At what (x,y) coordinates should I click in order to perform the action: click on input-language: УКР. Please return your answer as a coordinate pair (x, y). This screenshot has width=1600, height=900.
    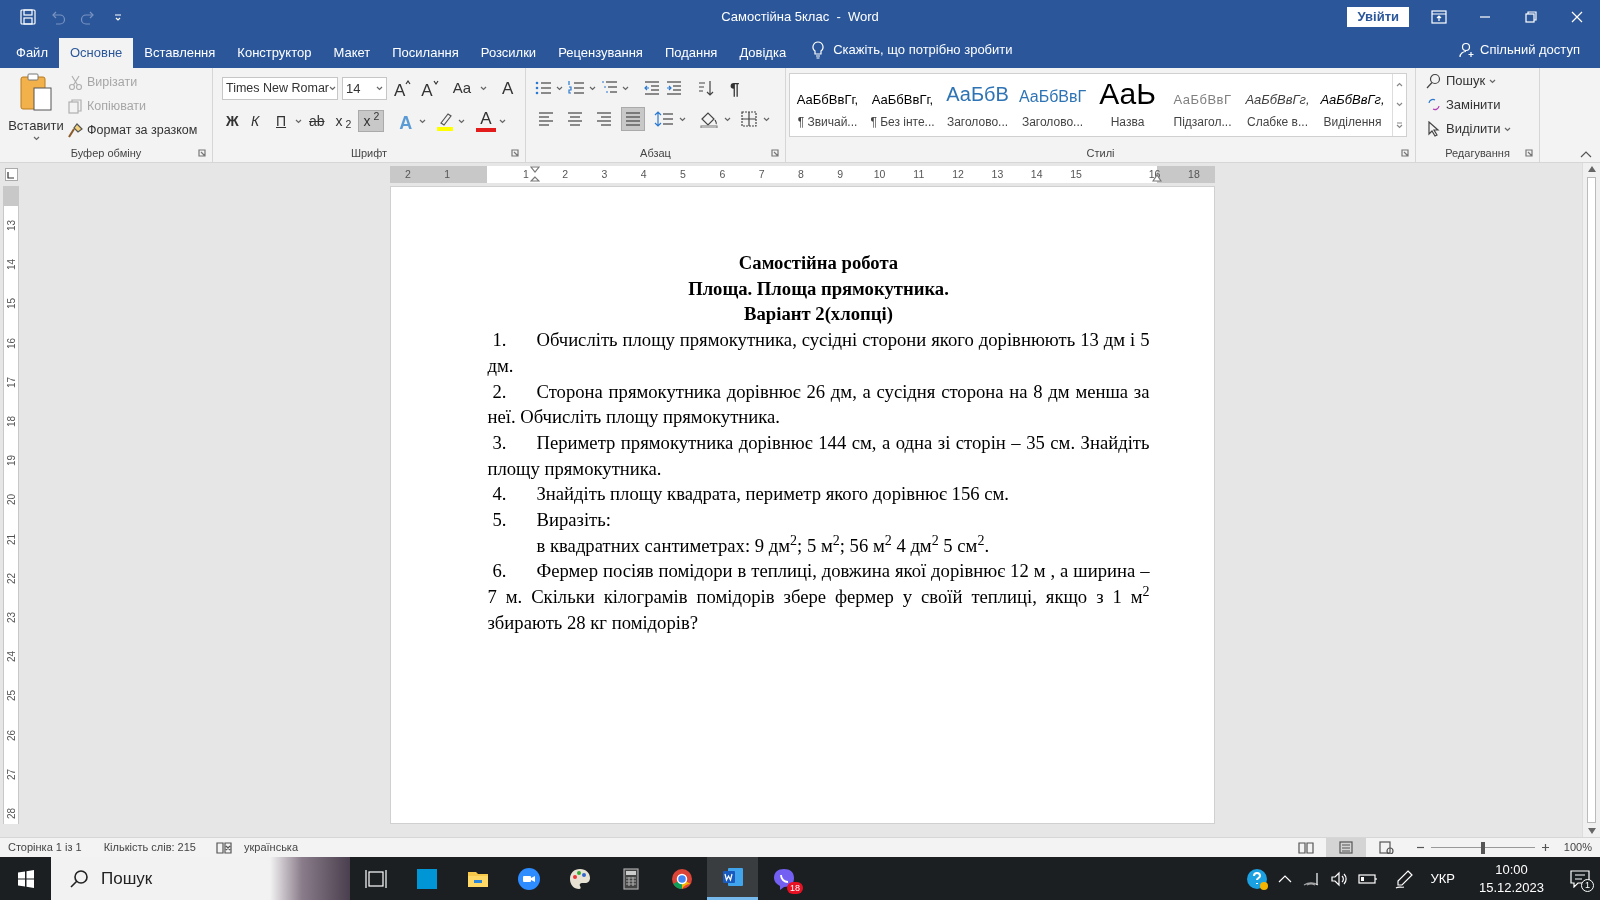
    Looking at the image, I should click on (1442, 878).